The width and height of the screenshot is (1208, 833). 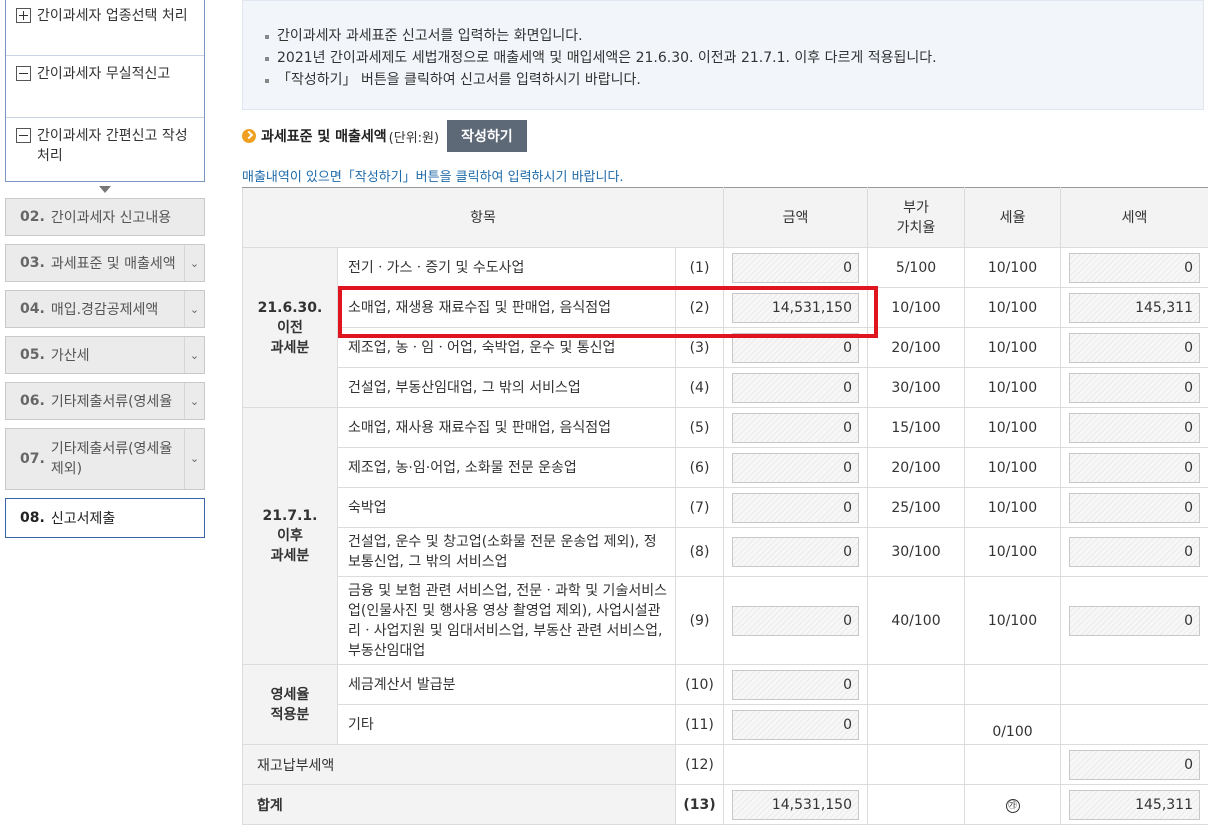 I want to click on row-number: (13), so click(x=699, y=804).